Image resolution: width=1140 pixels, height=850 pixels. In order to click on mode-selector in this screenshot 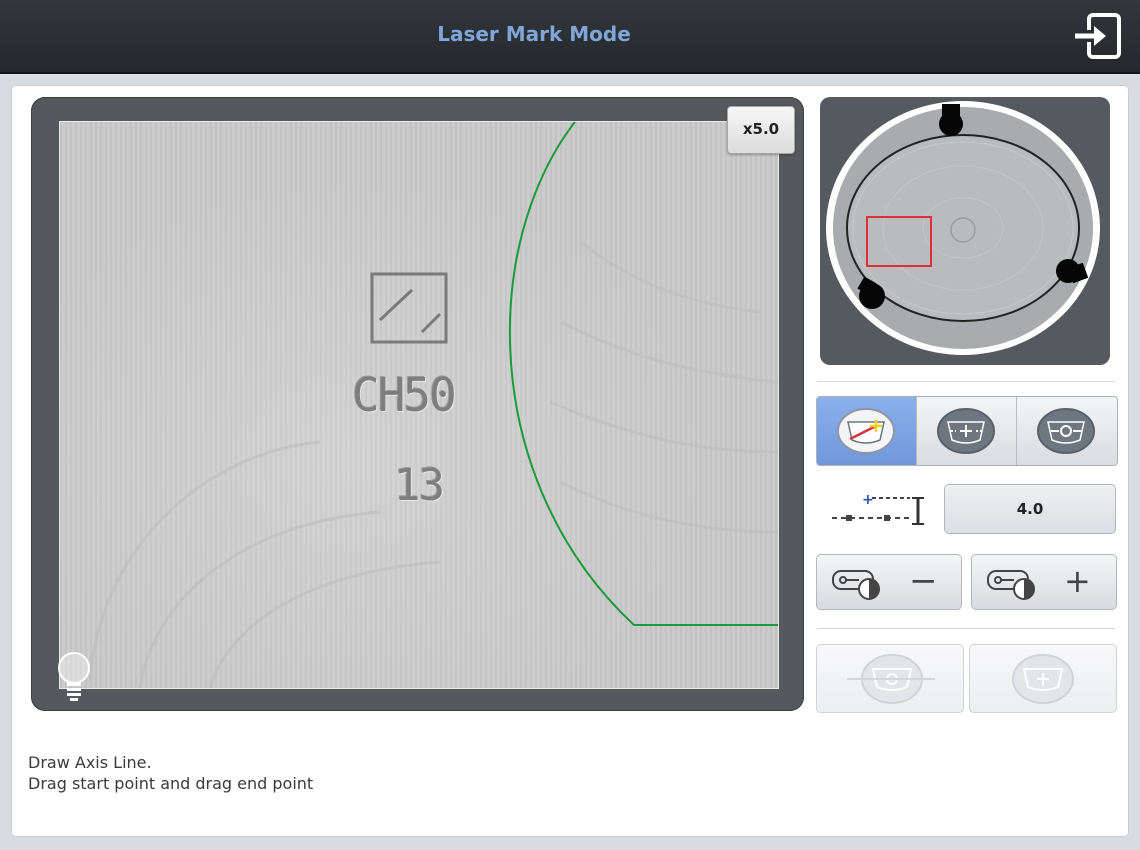, I will do `click(967, 431)`.